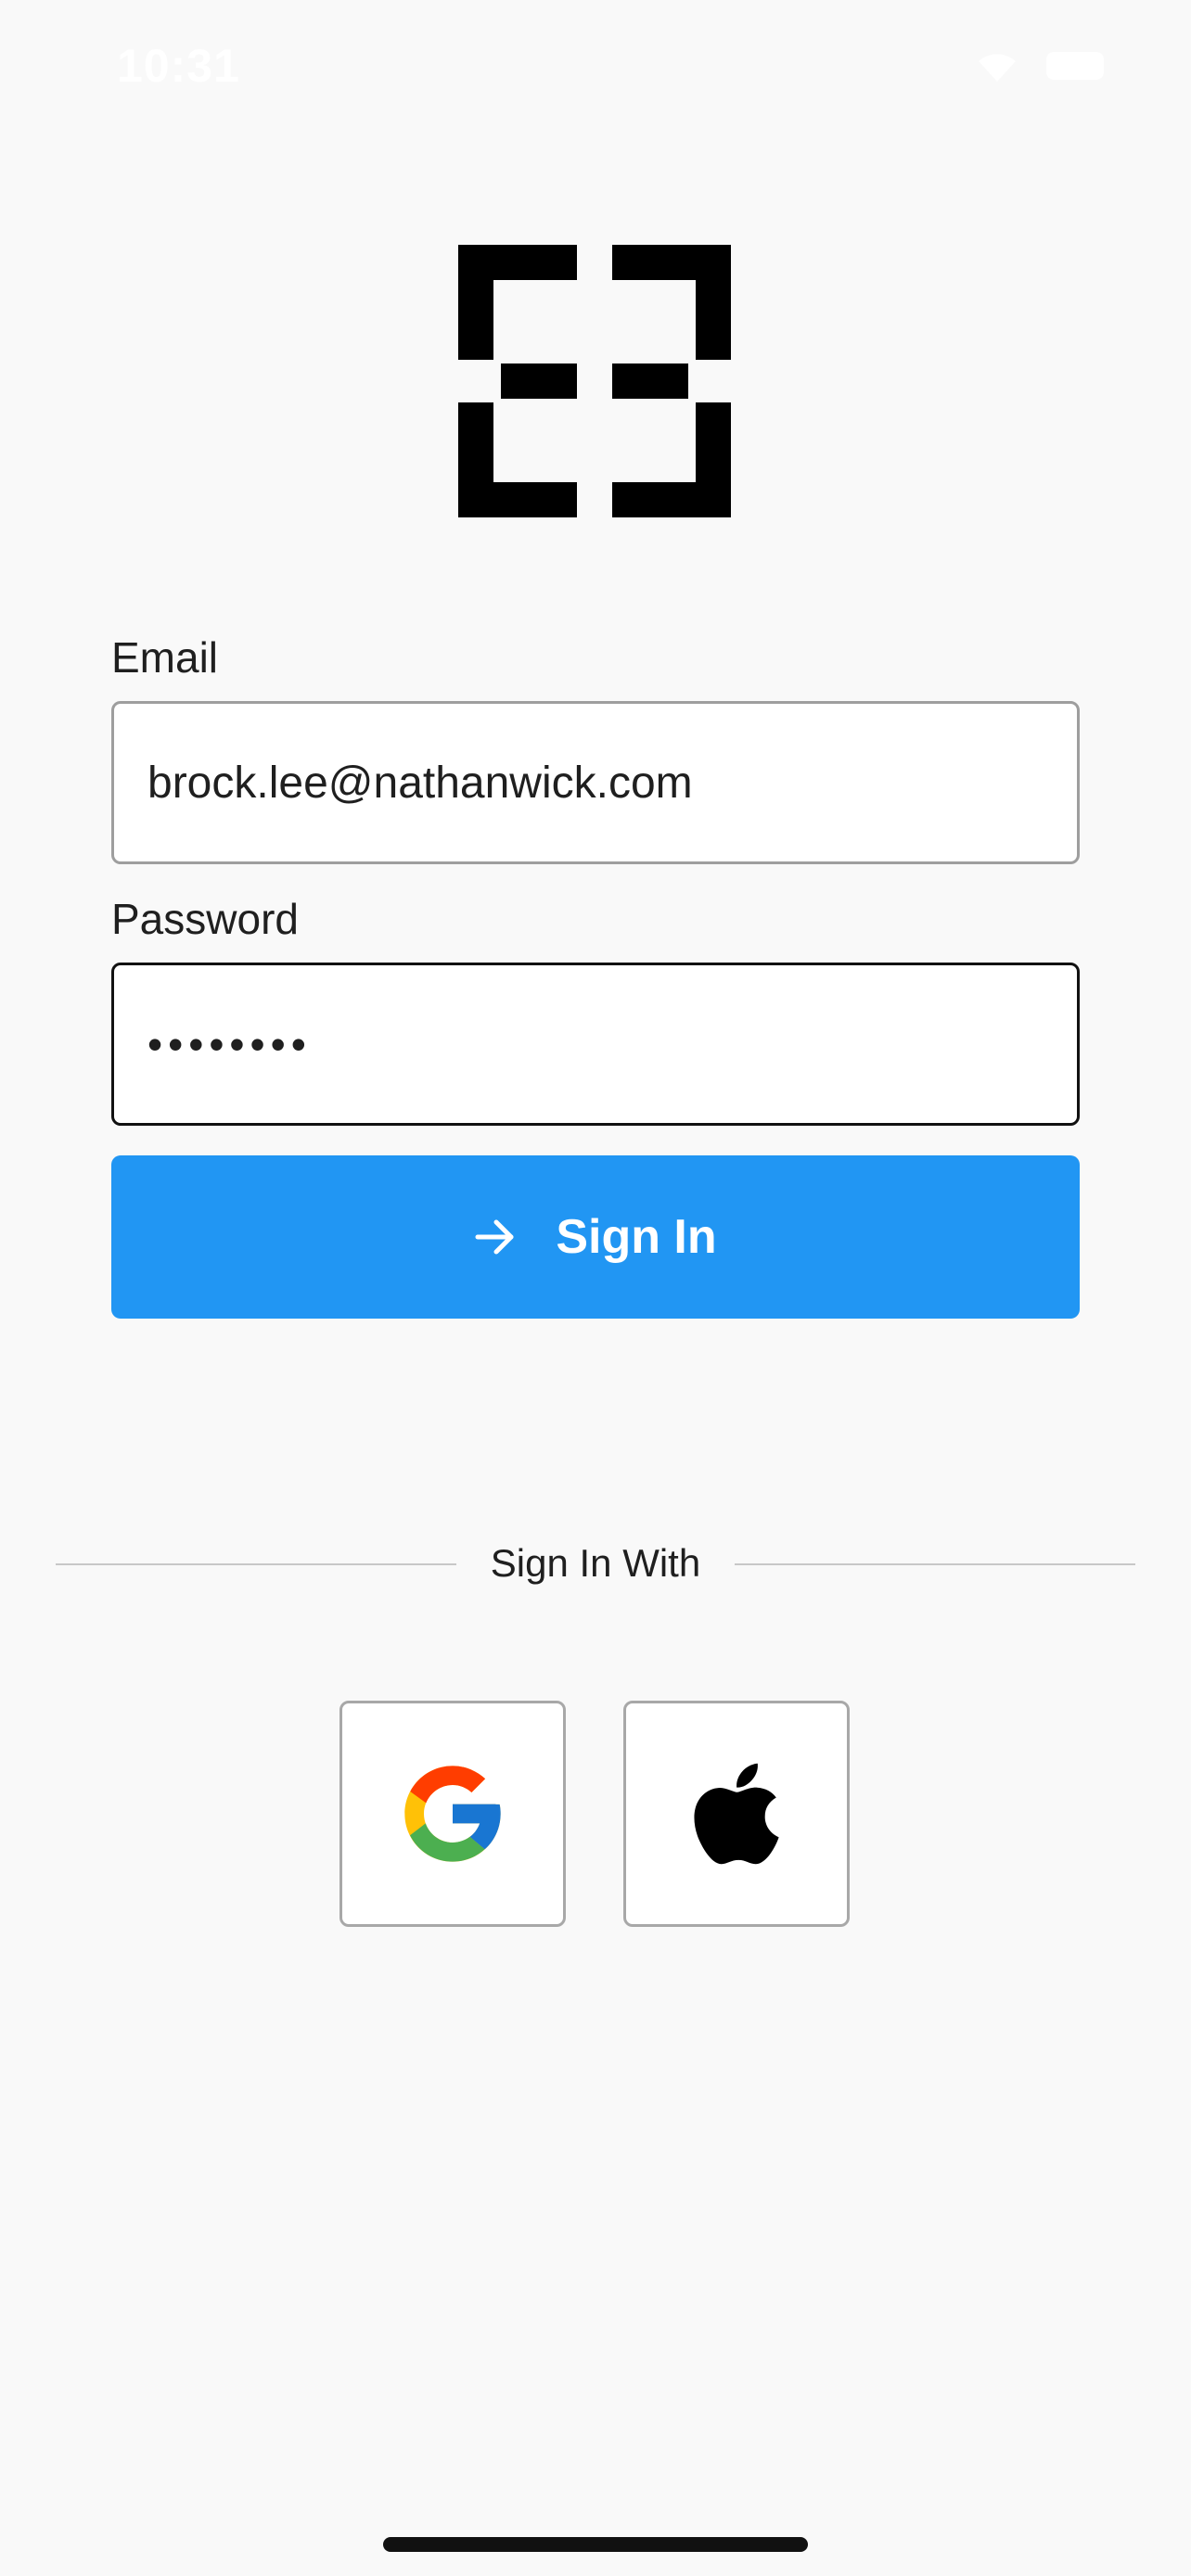 The image size is (1191, 2576). Describe the element at coordinates (595, 1563) in the screenshot. I see `sign-in-with-label: Sign In With` at that location.